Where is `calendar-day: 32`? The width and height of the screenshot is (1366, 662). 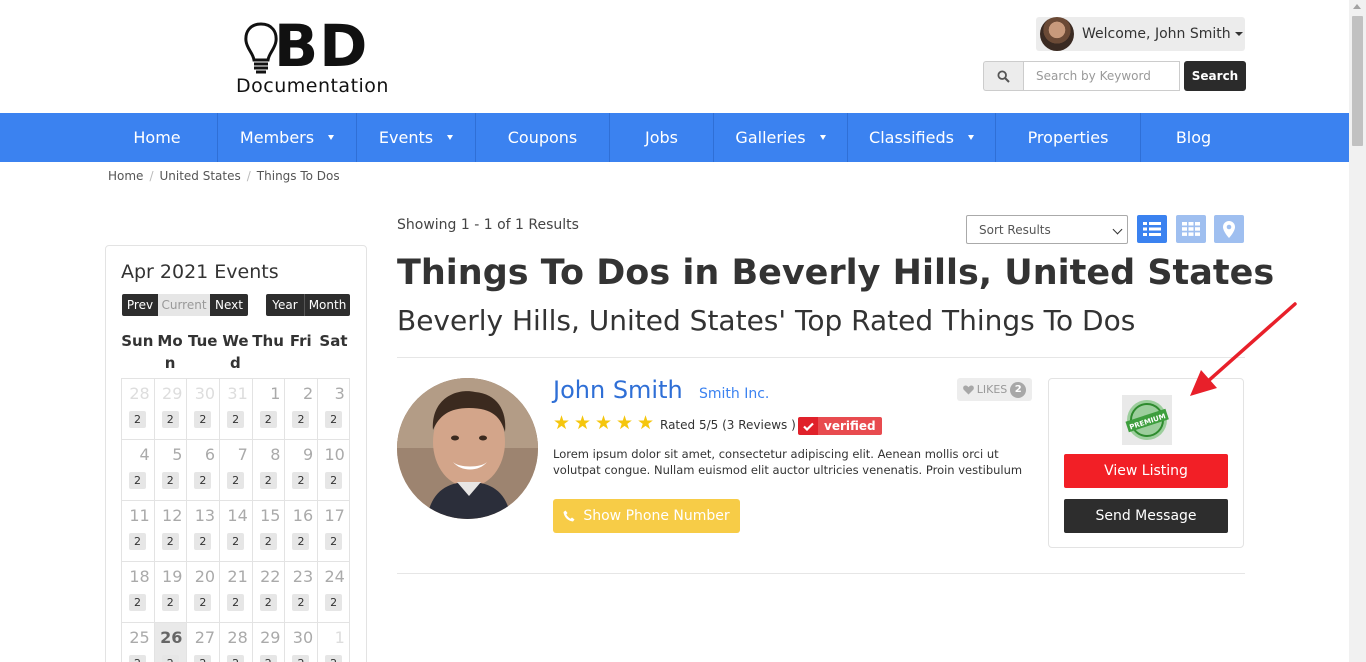 calendar-day: 32 is located at coordinates (333, 409).